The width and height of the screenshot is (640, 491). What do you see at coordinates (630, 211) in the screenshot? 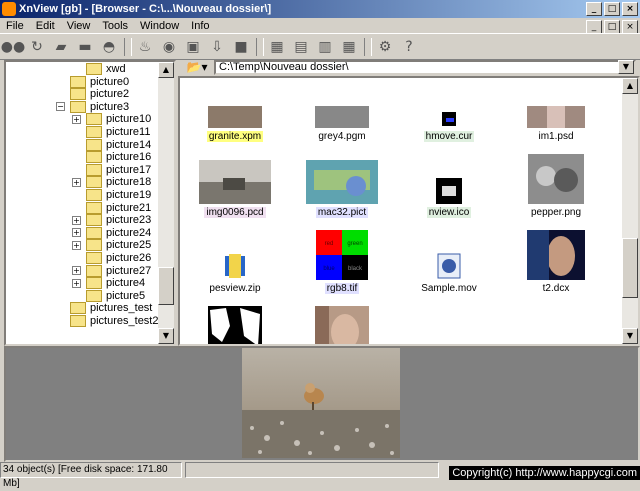
I see `browser-scrollbar: ▲ ▼` at bounding box center [630, 211].